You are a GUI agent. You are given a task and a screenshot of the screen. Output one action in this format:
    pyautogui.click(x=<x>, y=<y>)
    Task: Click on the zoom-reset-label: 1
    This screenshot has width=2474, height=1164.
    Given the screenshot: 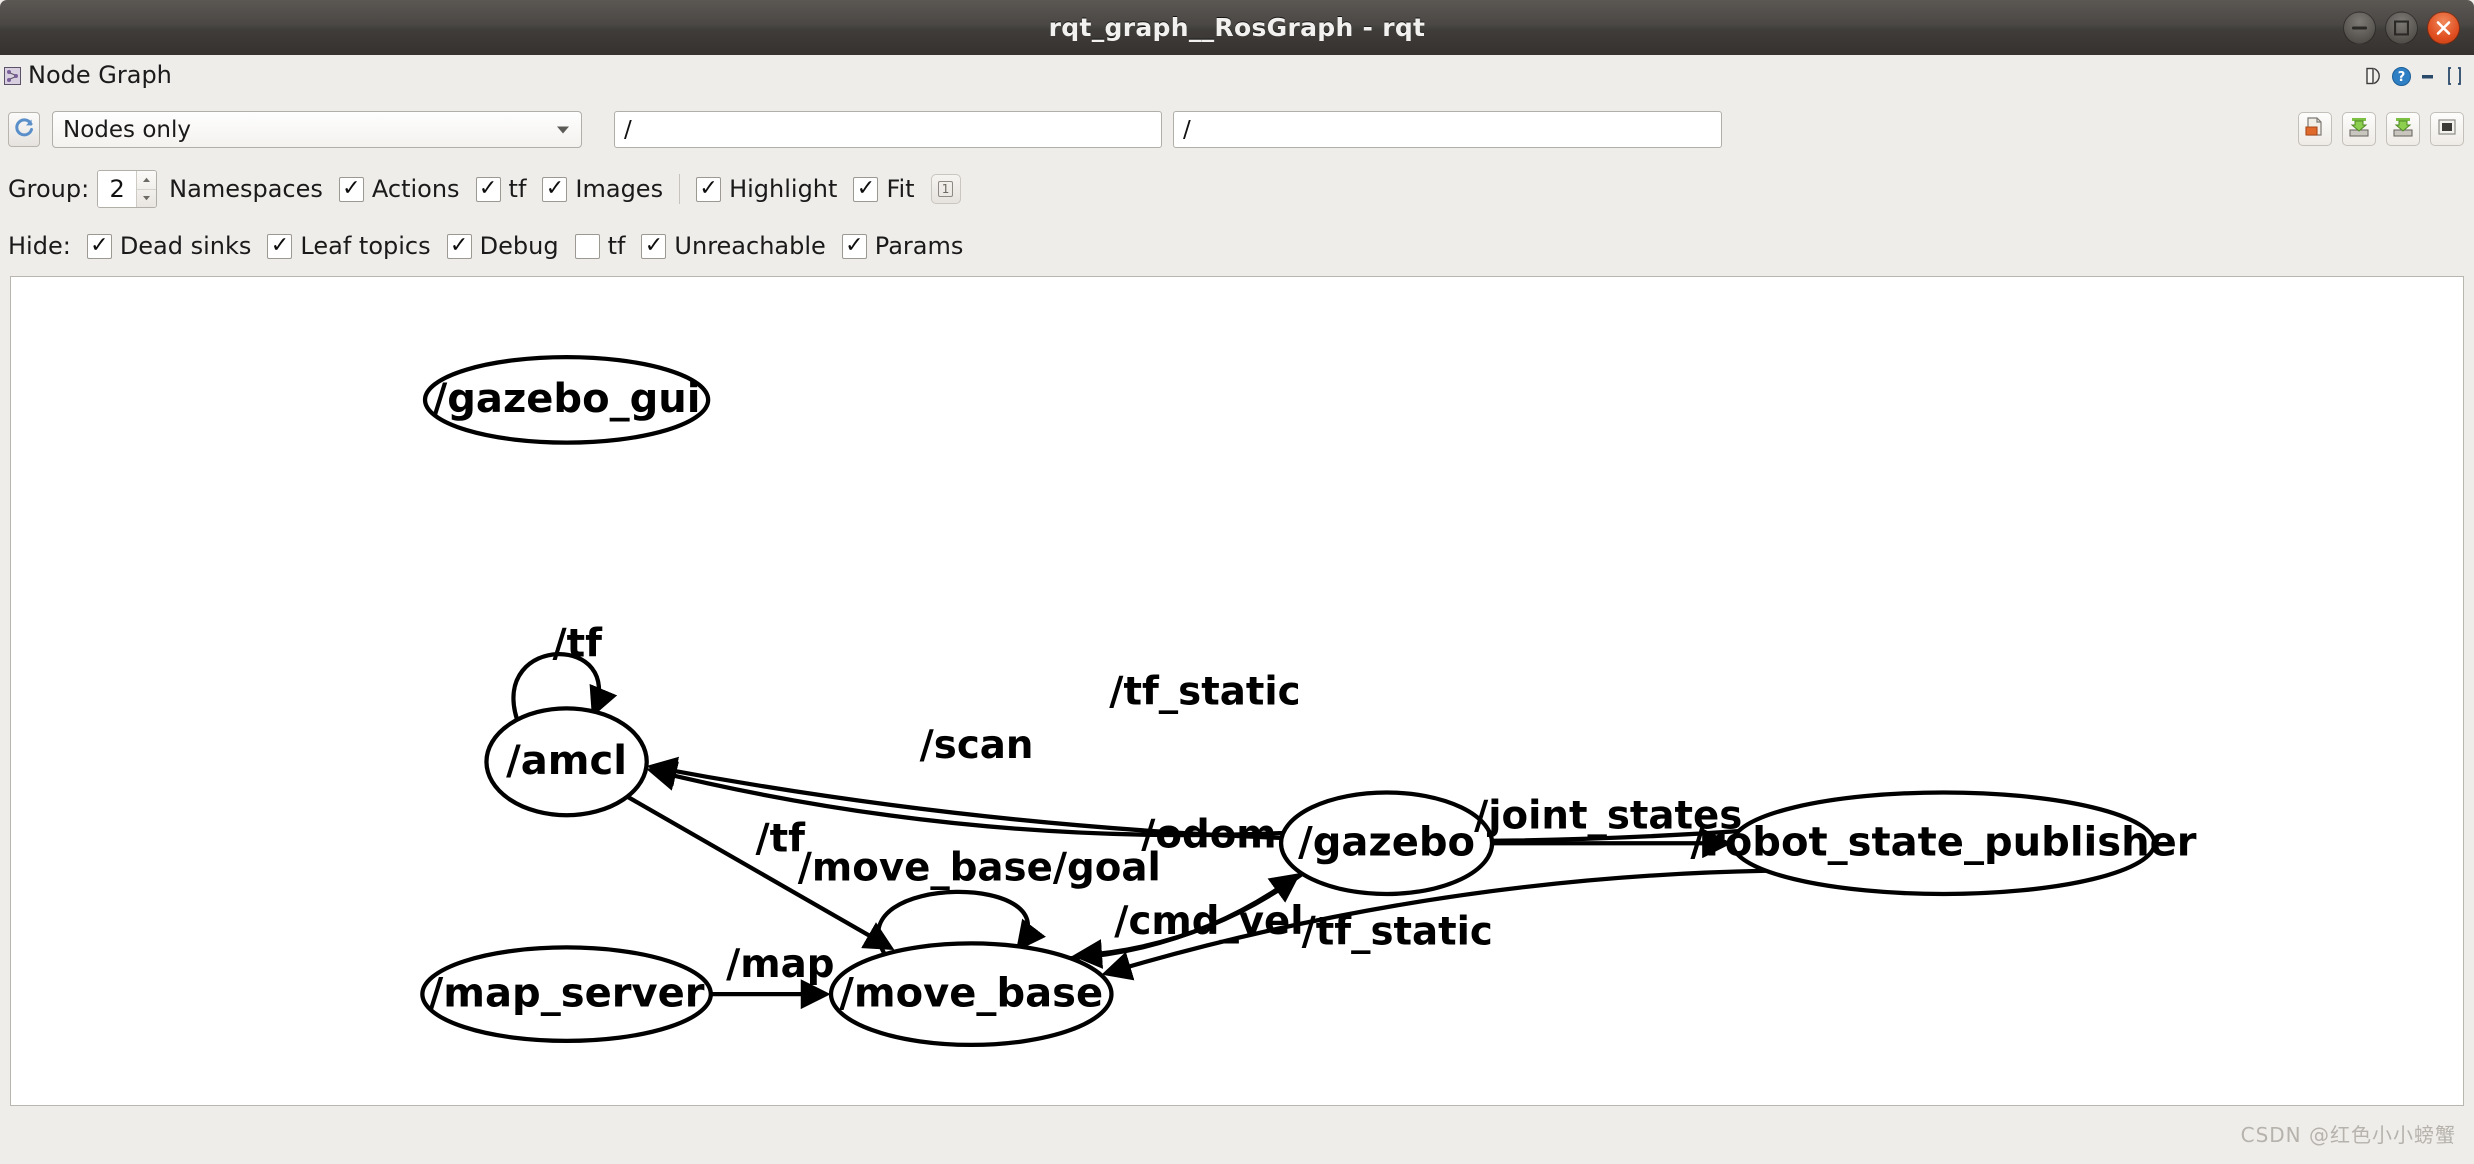 What is the action you would take?
    pyautogui.click(x=945, y=189)
    